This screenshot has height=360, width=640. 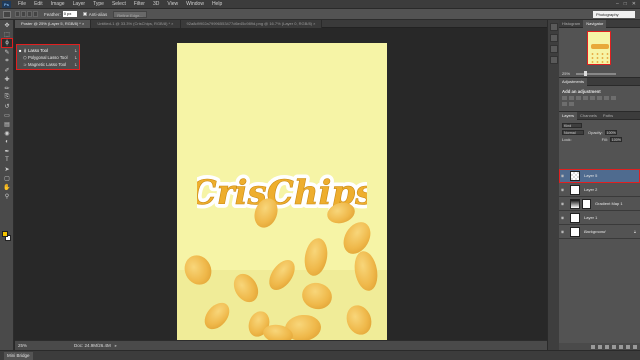 I want to click on layer-filter-select: Kind, so click(x=572, y=125).